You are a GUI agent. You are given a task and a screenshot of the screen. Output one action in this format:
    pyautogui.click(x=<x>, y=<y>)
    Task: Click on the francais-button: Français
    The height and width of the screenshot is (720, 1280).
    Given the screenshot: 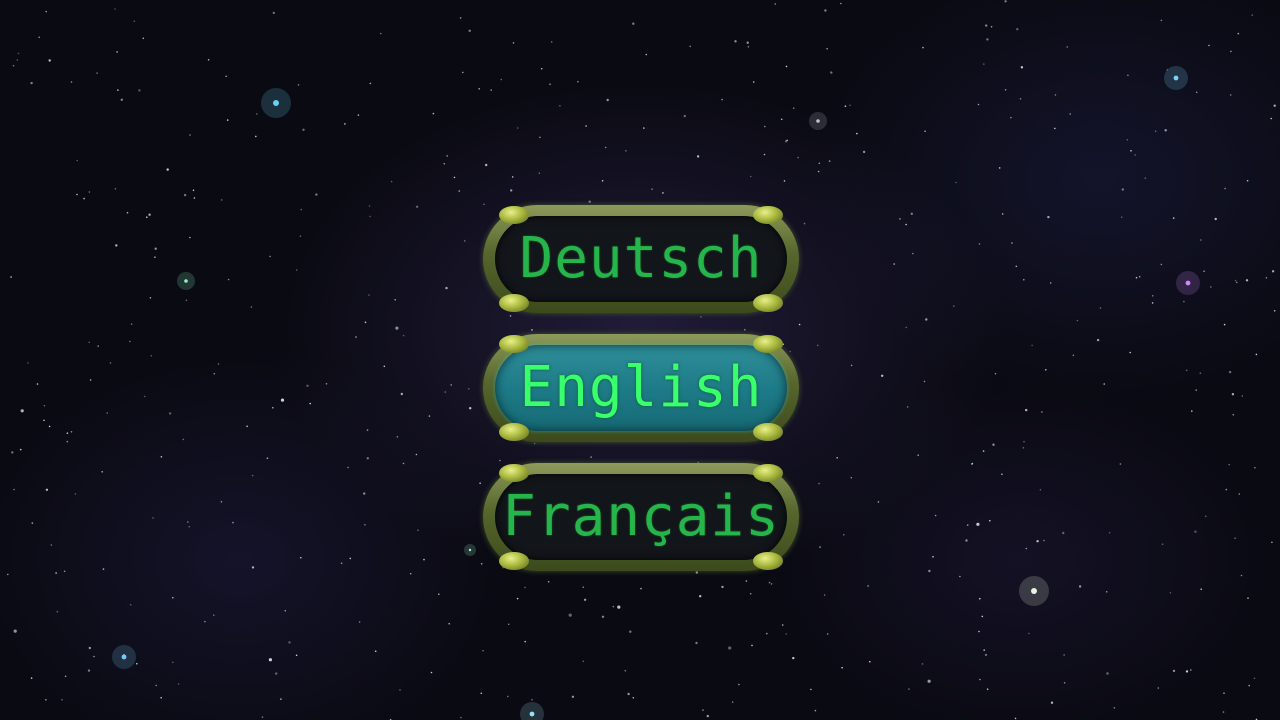 What is the action you would take?
    pyautogui.click(x=641, y=517)
    